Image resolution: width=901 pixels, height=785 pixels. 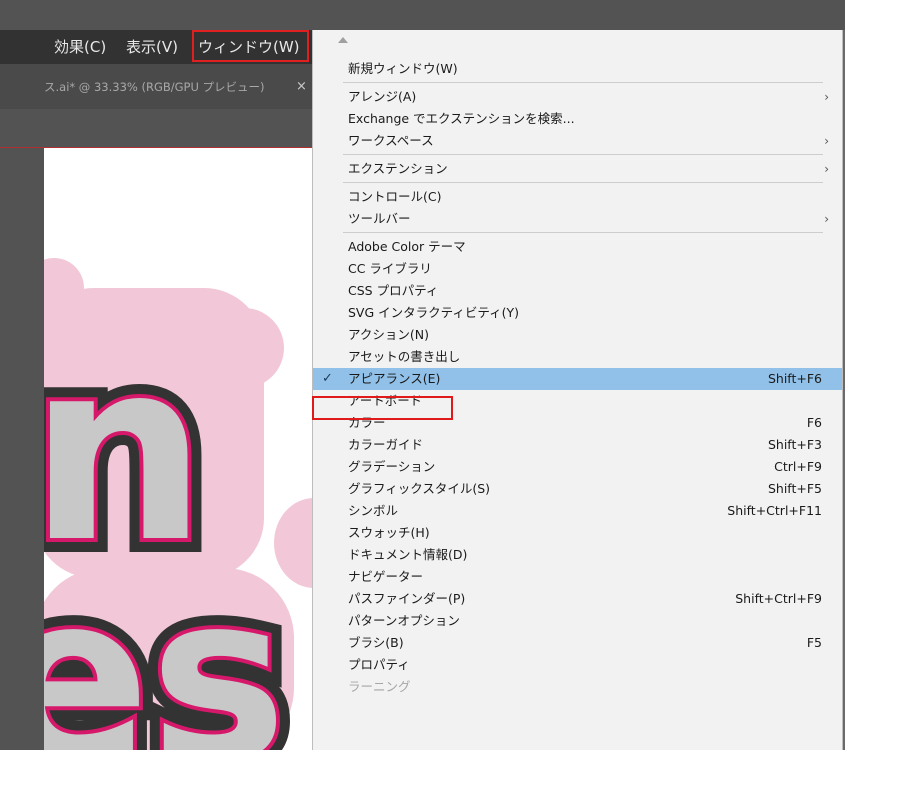 What do you see at coordinates (154, 86) in the screenshot?
I see `document-tab-title: ス.ai* @ 33.33% (RGB/GPU プレビュー)` at bounding box center [154, 86].